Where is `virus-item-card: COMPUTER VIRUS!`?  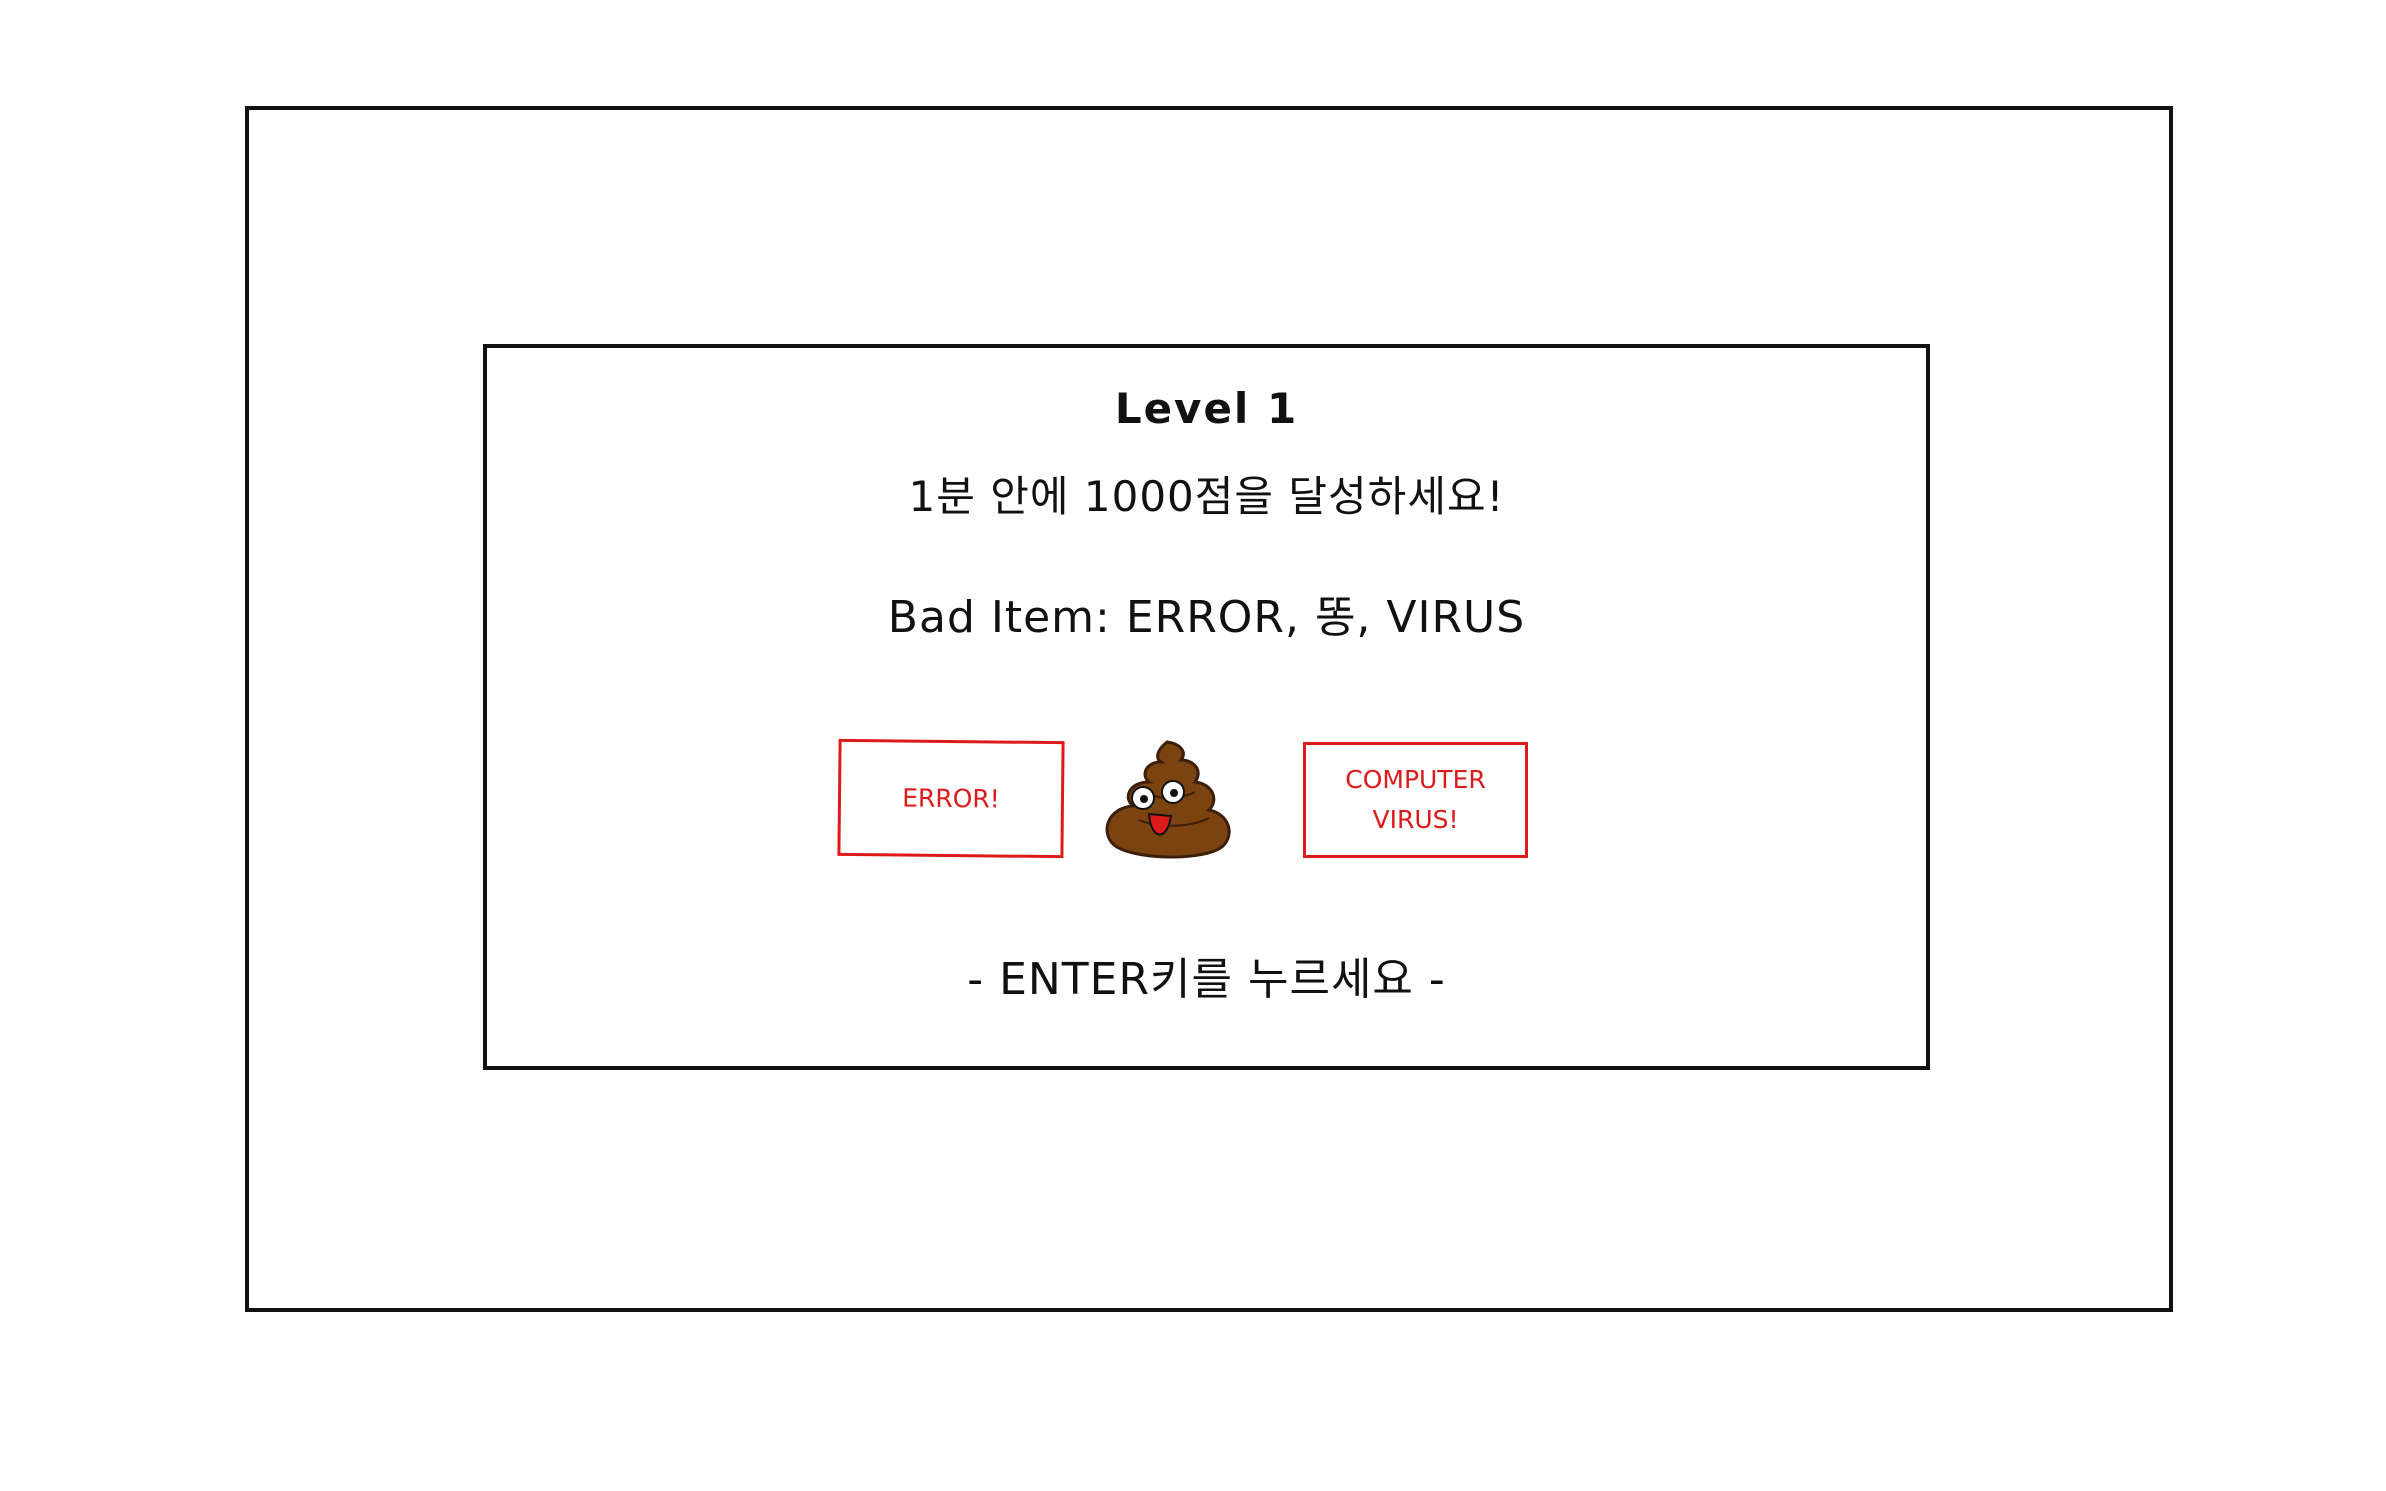 virus-item-card: COMPUTER VIRUS! is located at coordinates (1415, 800).